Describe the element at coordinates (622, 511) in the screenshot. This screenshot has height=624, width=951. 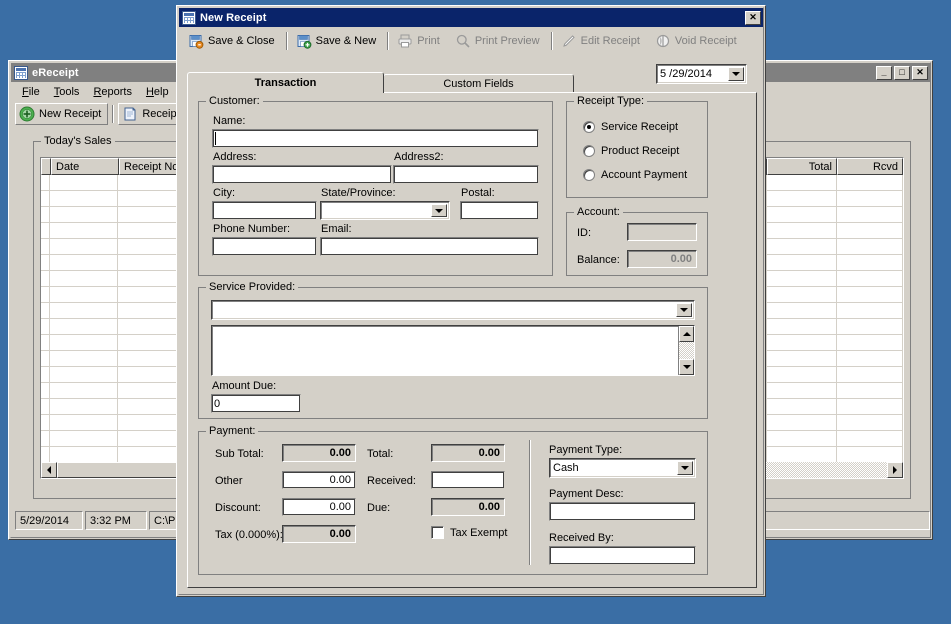
I see `payment-desc-input` at that location.